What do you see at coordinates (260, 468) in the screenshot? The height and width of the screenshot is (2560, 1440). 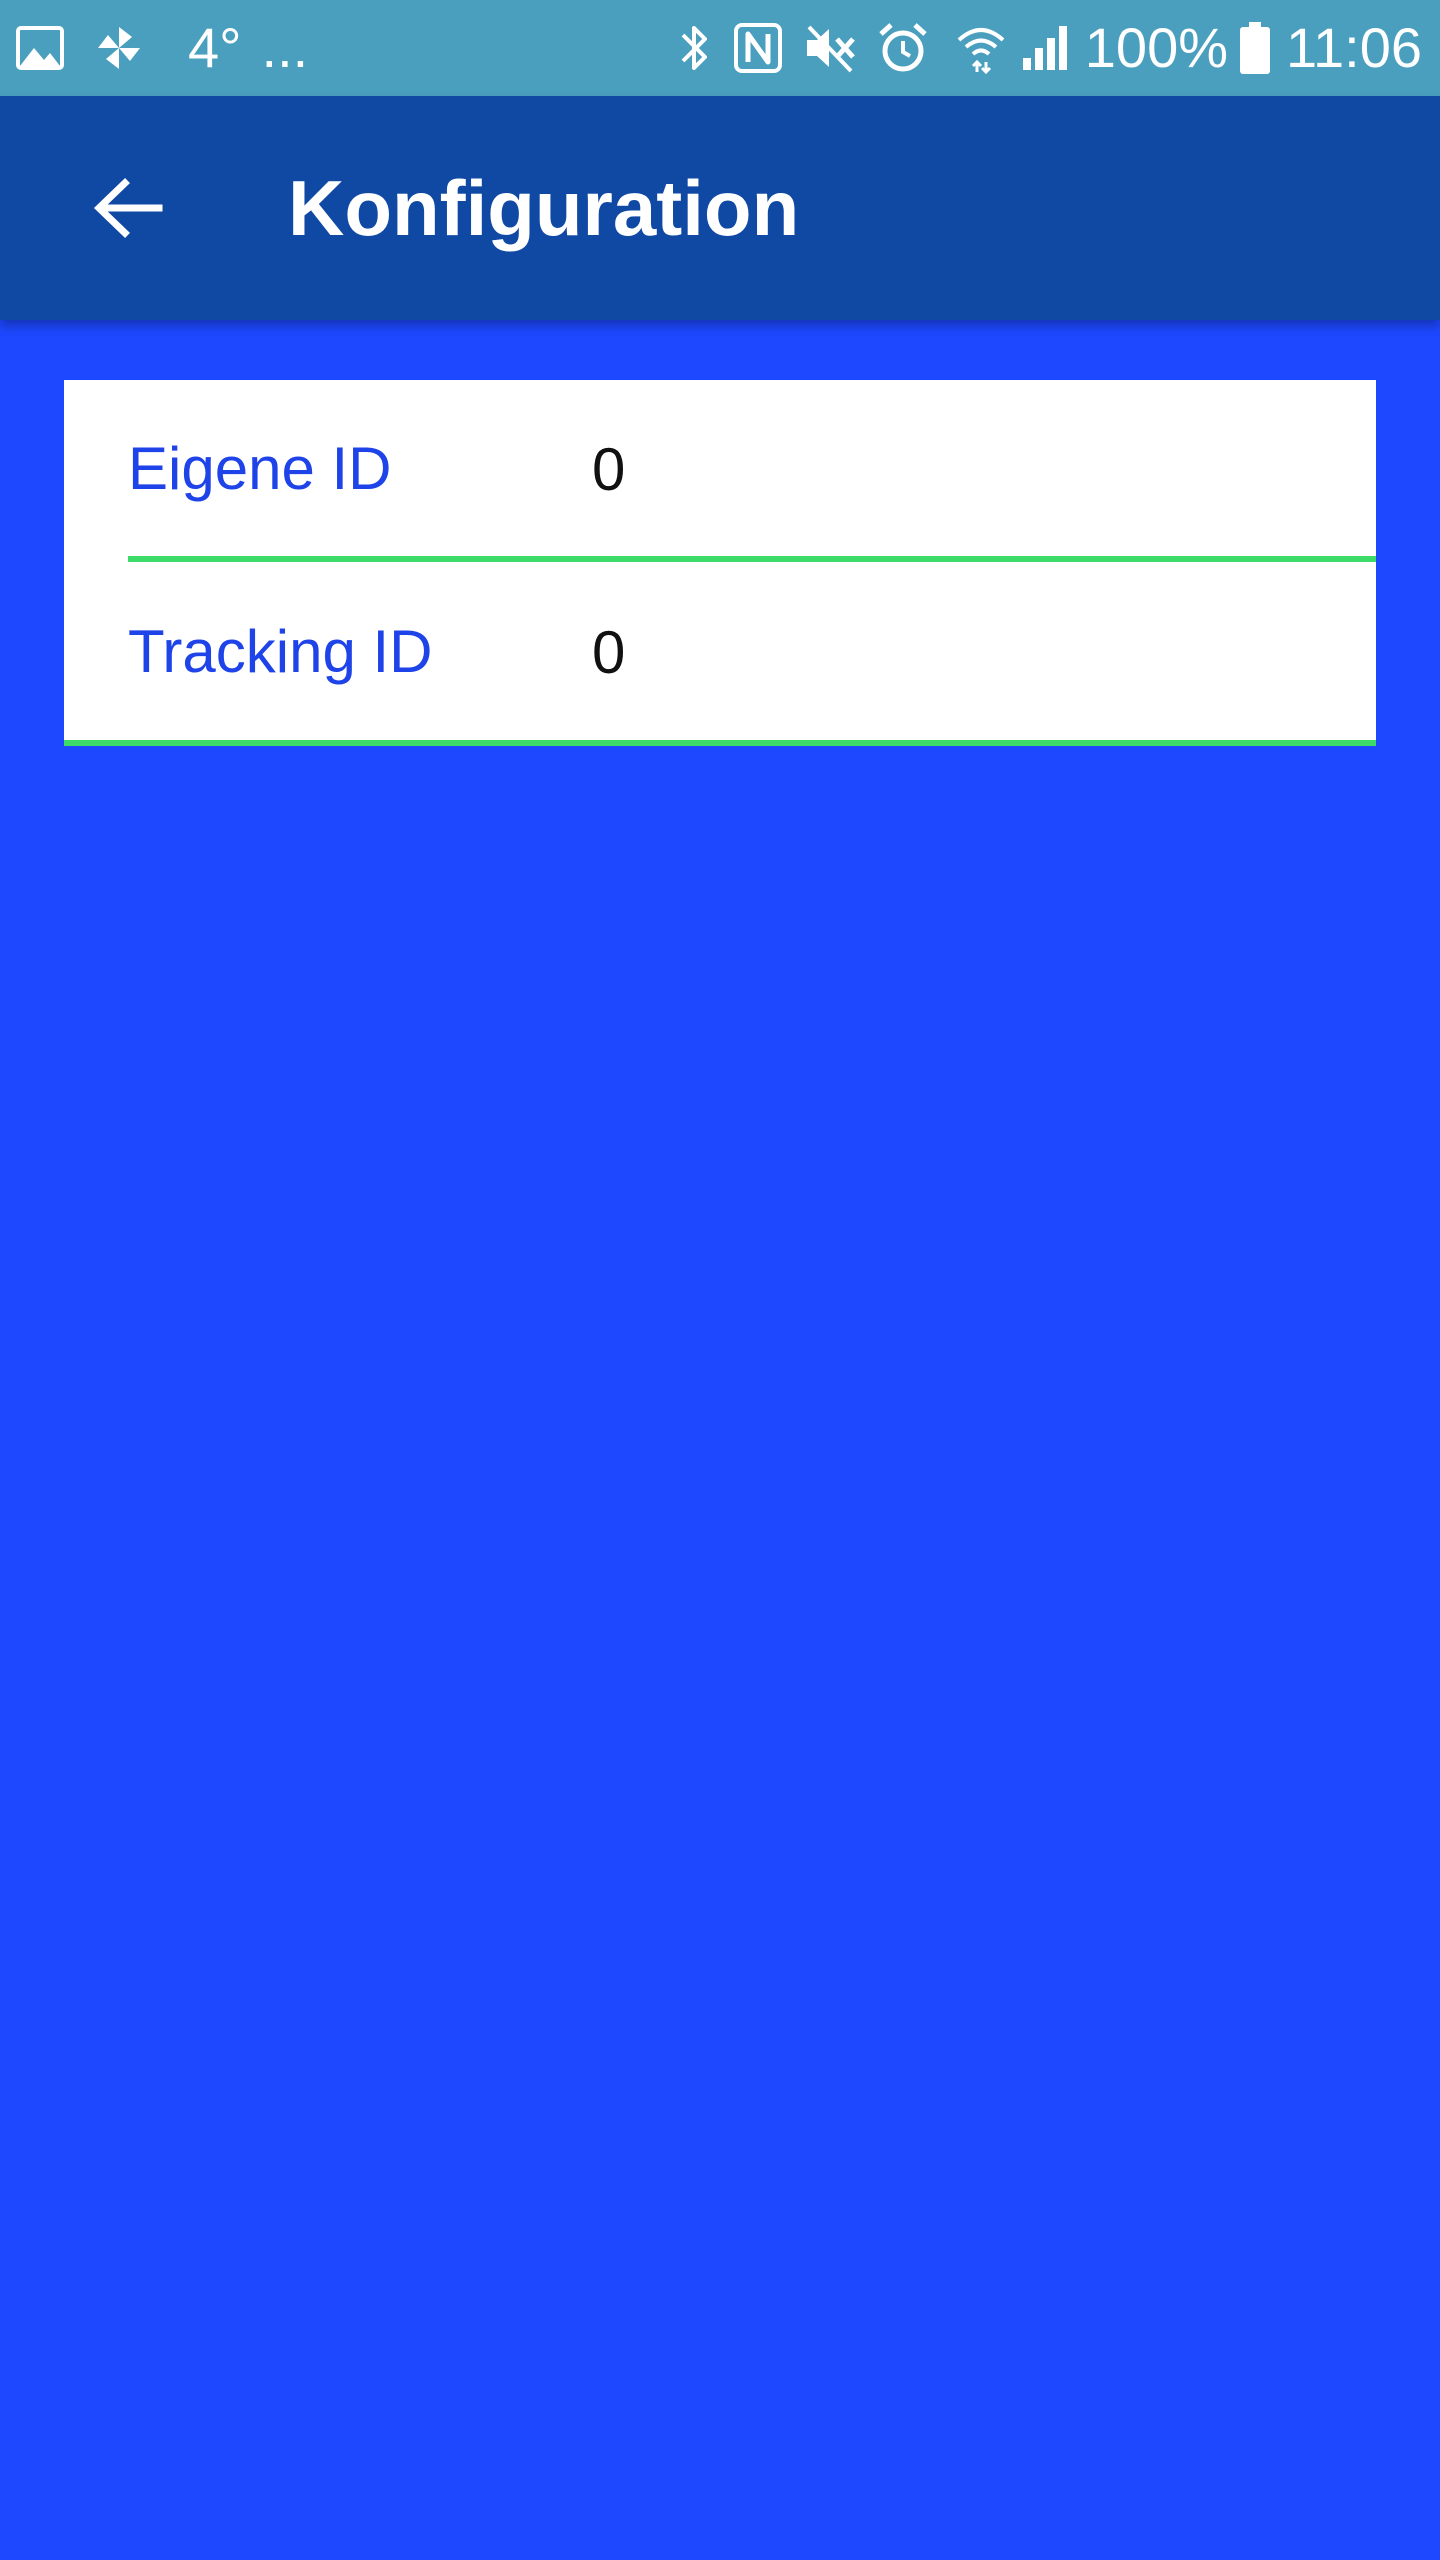 I see `eigene-id-label: Eigene ID` at bounding box center [260, 468].